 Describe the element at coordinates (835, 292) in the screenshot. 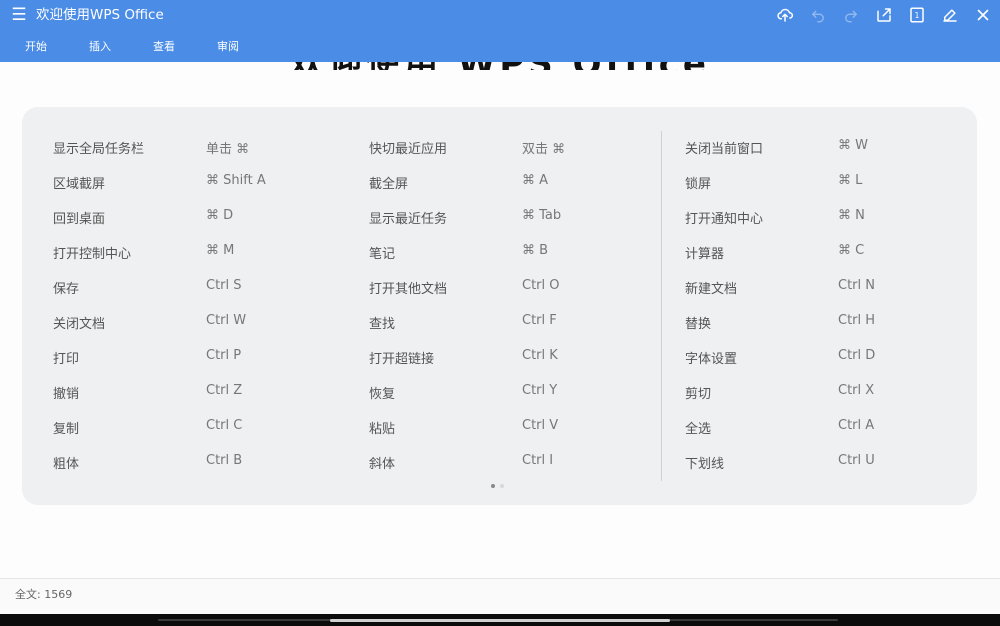

I see `shortcut-row: 新建文档 Ctrl N` at that location.